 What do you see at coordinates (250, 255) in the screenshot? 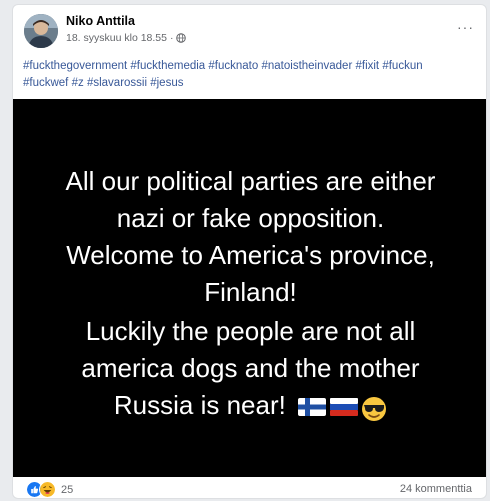
I see `image-text-line: Welcome to America's province,` at bounding box center [250, 255].